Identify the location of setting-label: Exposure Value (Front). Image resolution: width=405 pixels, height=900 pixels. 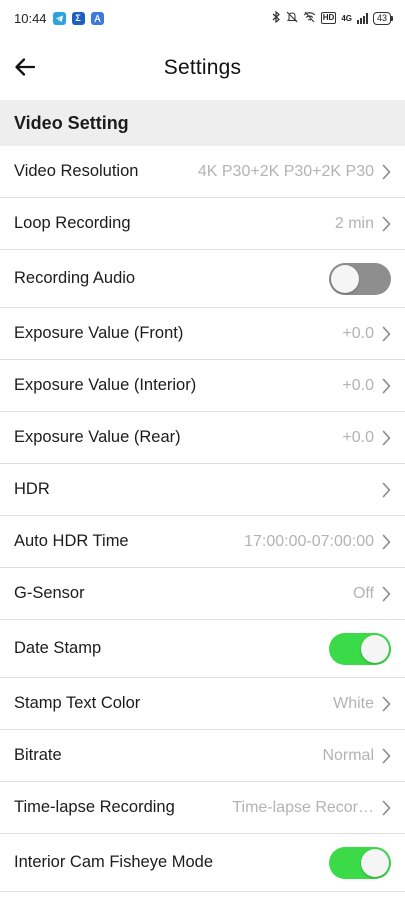
(99, 333).